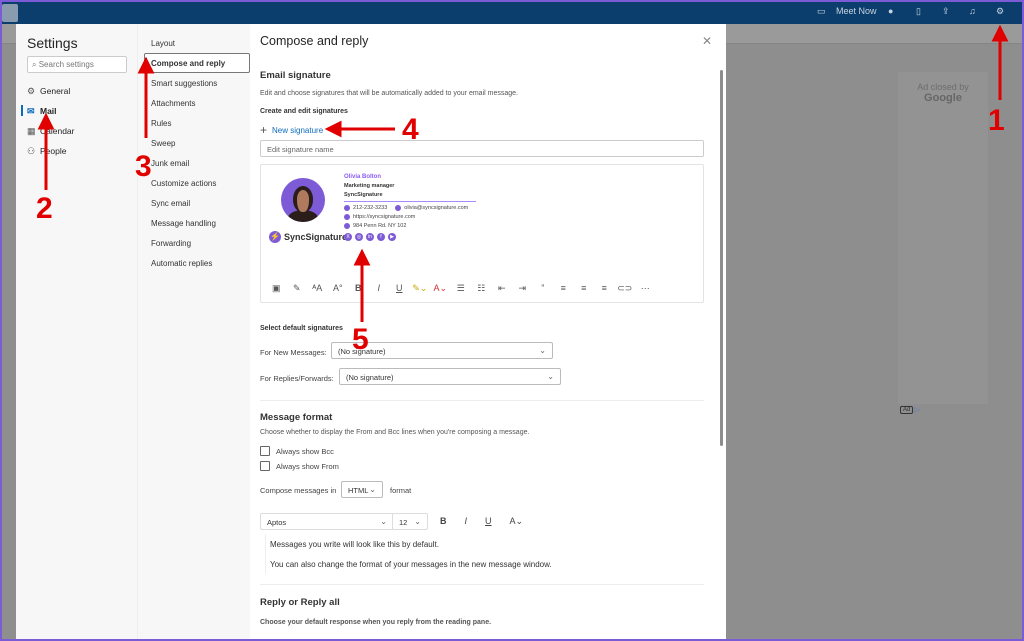  What do you see at coordinates (360, 339) in the screenshot?
I see `annotation-5: 5` at bounding box center [360, 339].